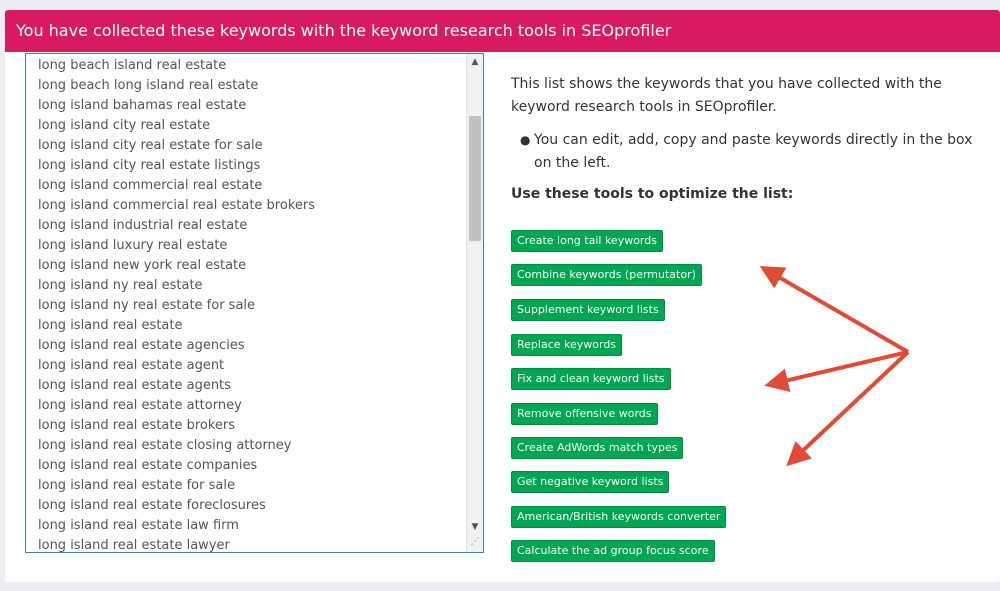 This screenshot has width=1000, height=591. Describe the element at coordinates (836, 371) in the screenshot. I see `arrow-to-middle` at that location.